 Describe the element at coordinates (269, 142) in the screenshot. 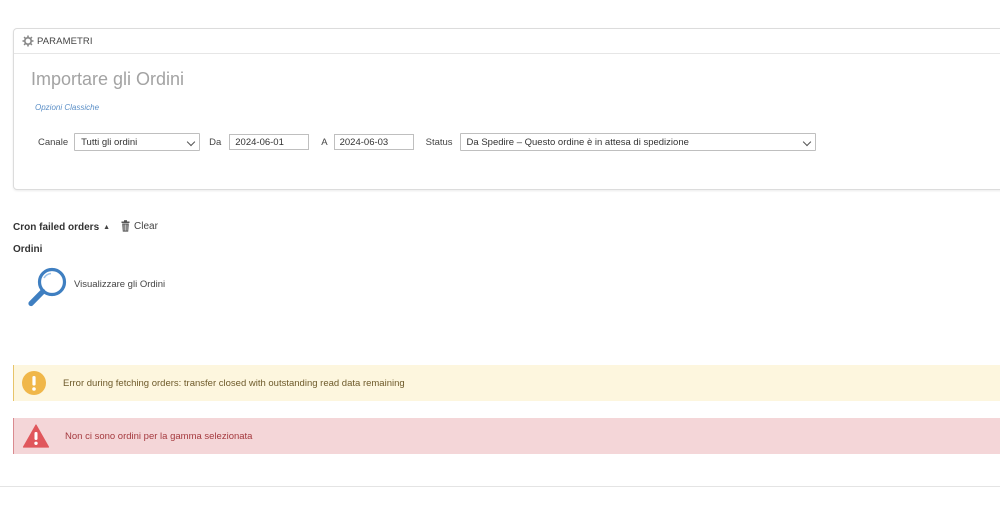

I see `from-date-input` at that location.